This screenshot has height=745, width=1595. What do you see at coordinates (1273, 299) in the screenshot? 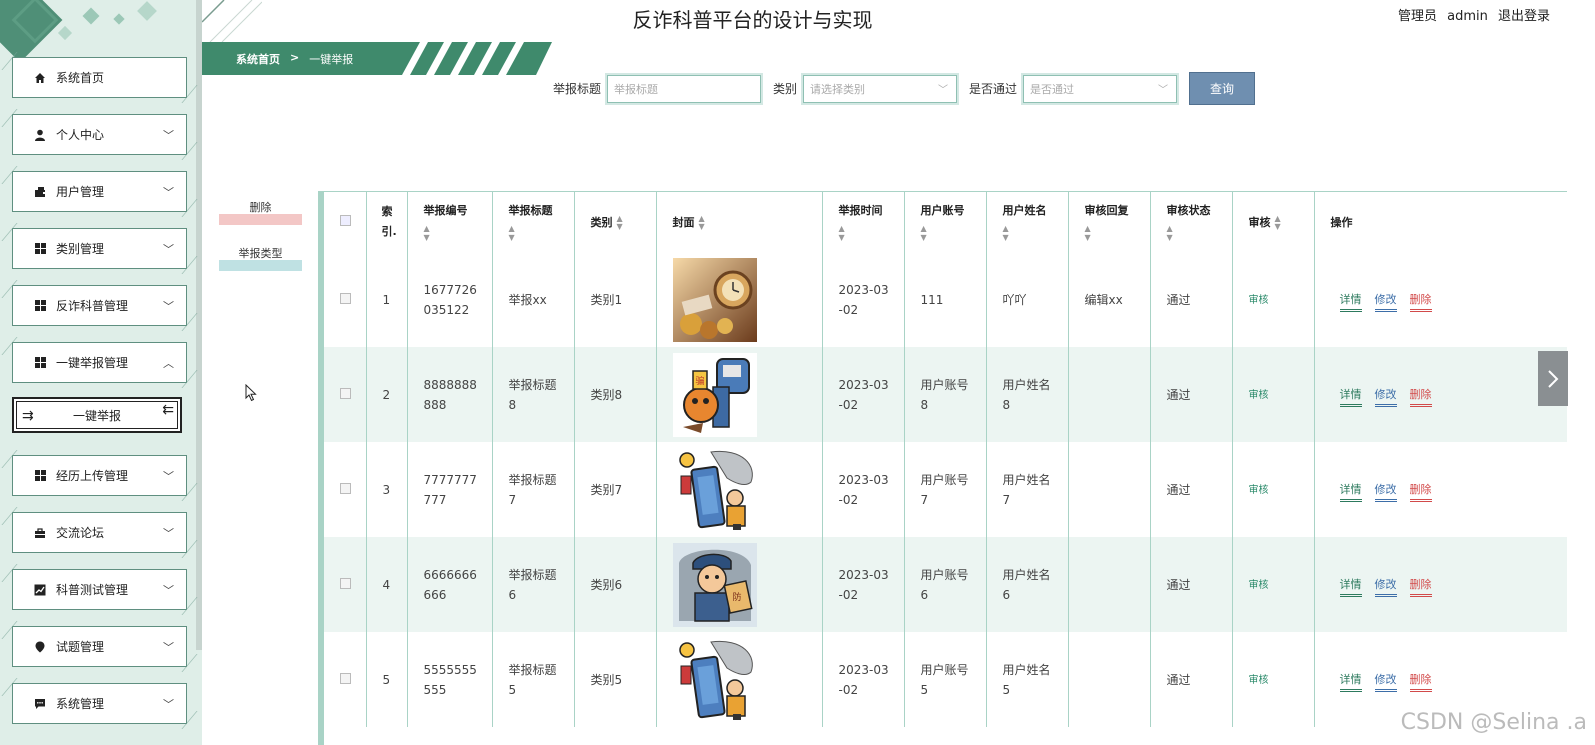
I see `cell-review: 审核` at bounding box center [1273, 299].